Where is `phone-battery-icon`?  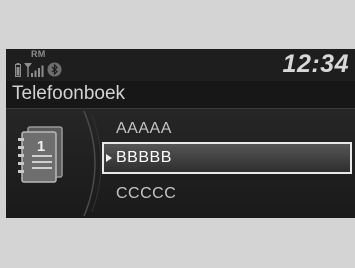
phone-battery-icon is located at coordinates (18, 70).